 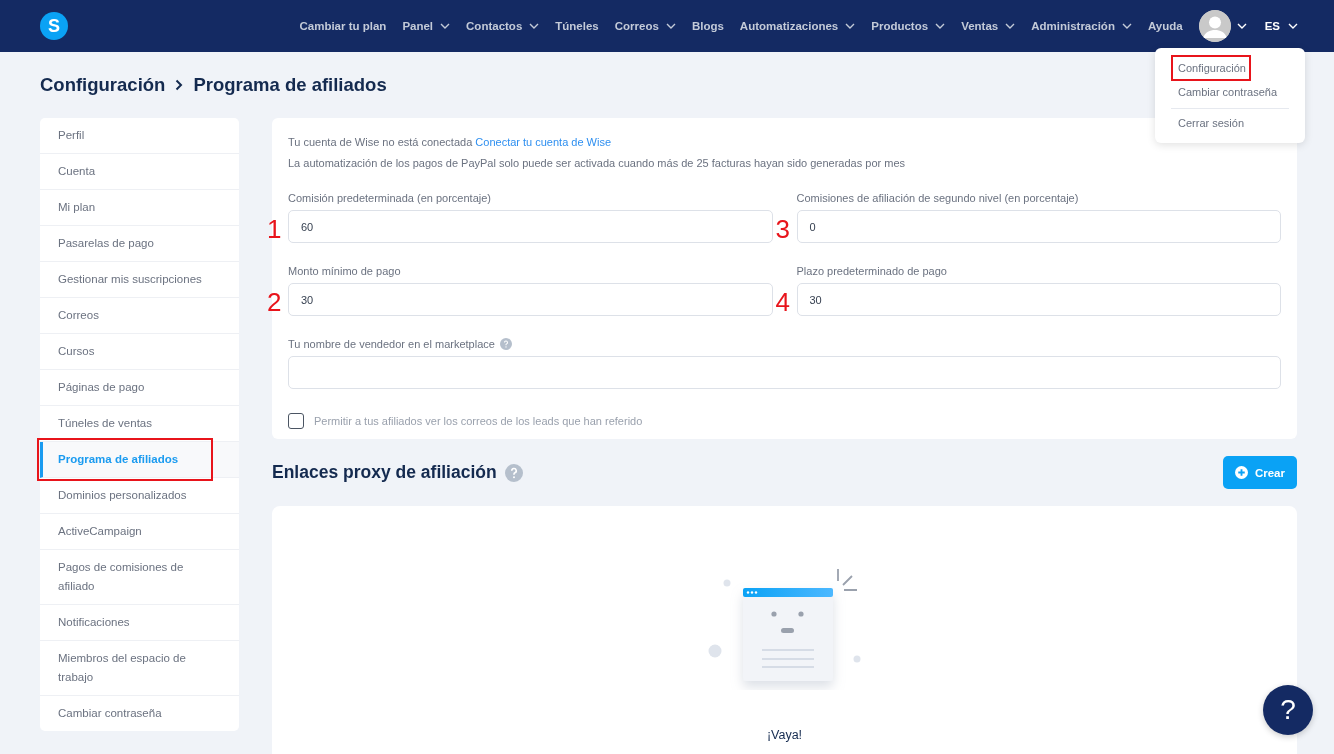 I want to click on sidebar-item: Gestionar mis suscripciones, so click(x=139, y=280).